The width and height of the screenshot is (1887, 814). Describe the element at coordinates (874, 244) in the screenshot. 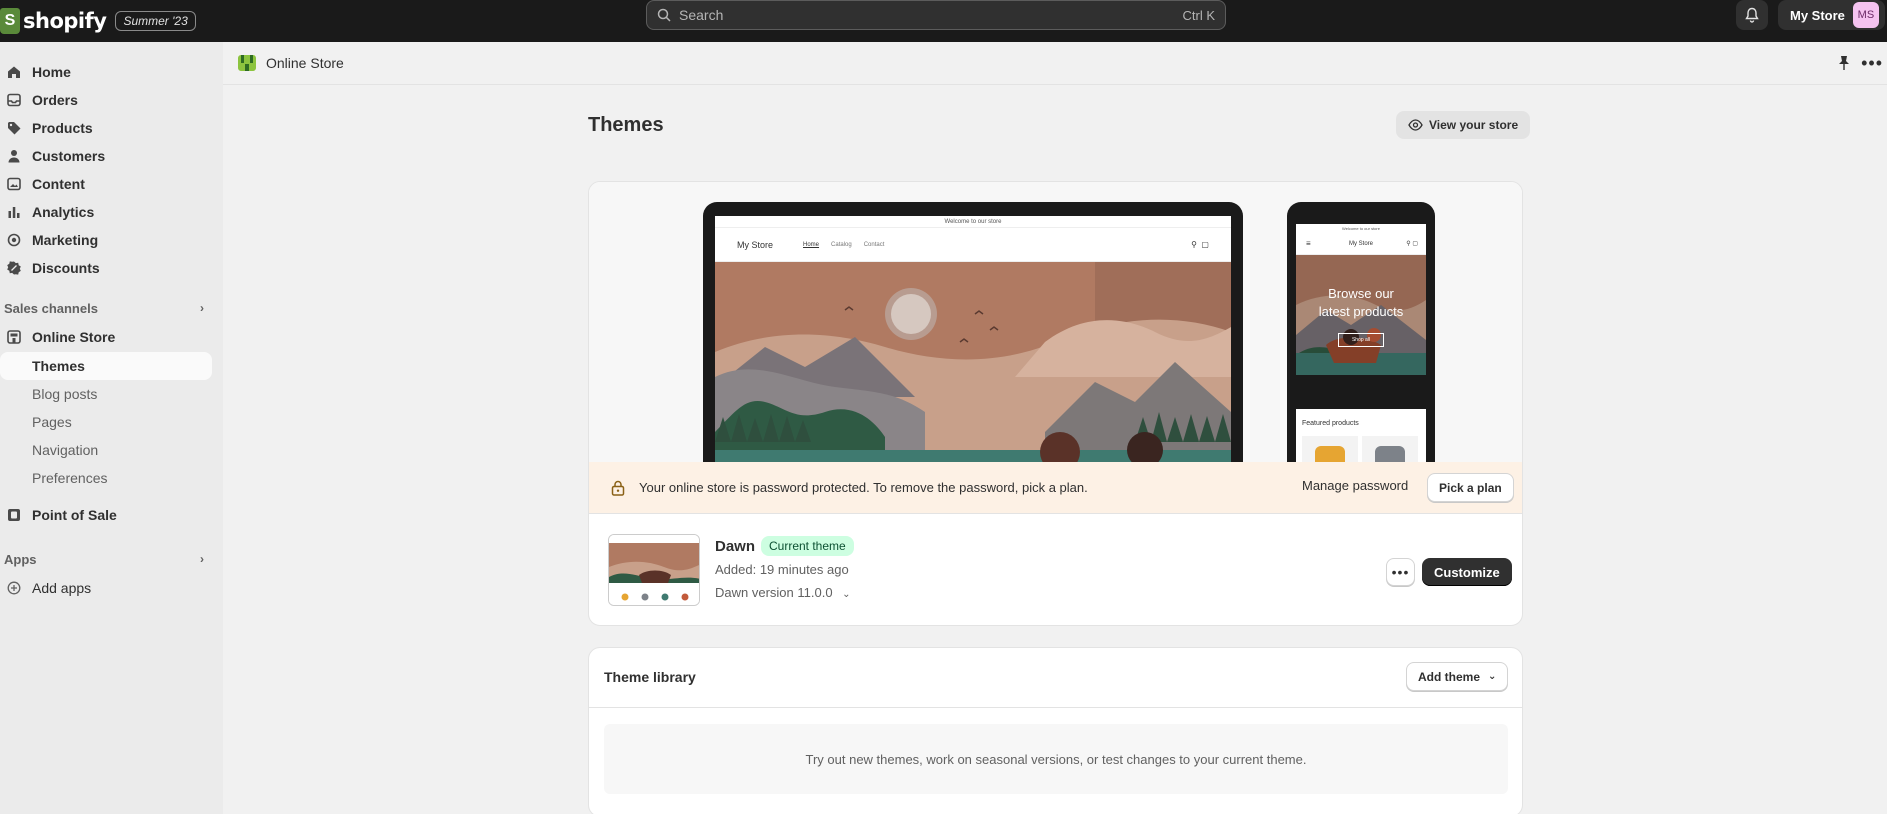

I see `nav-link: Contact` at that location.